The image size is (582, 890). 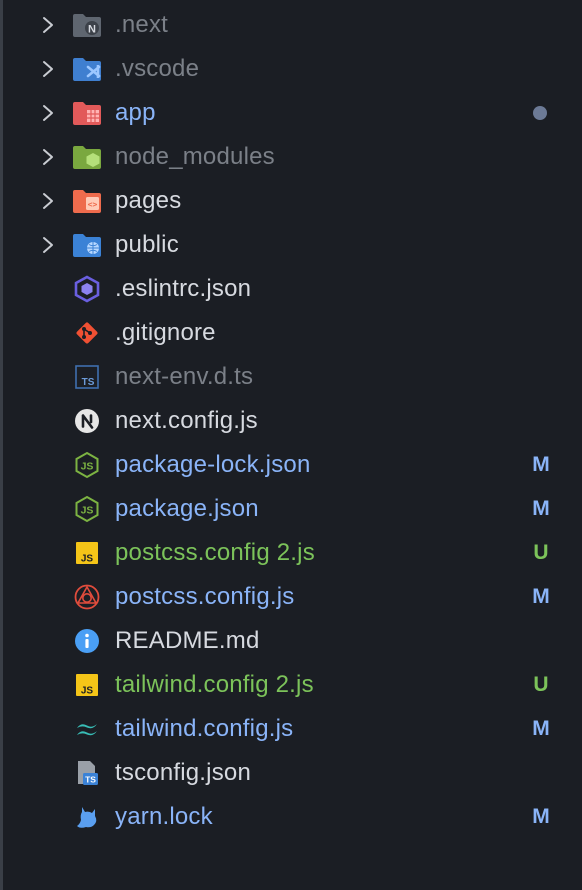 What do you see at coordinates (291, 289) in the screenshot?
I see `file-row: .eslintrc.json` at bounding box center [291, 289].